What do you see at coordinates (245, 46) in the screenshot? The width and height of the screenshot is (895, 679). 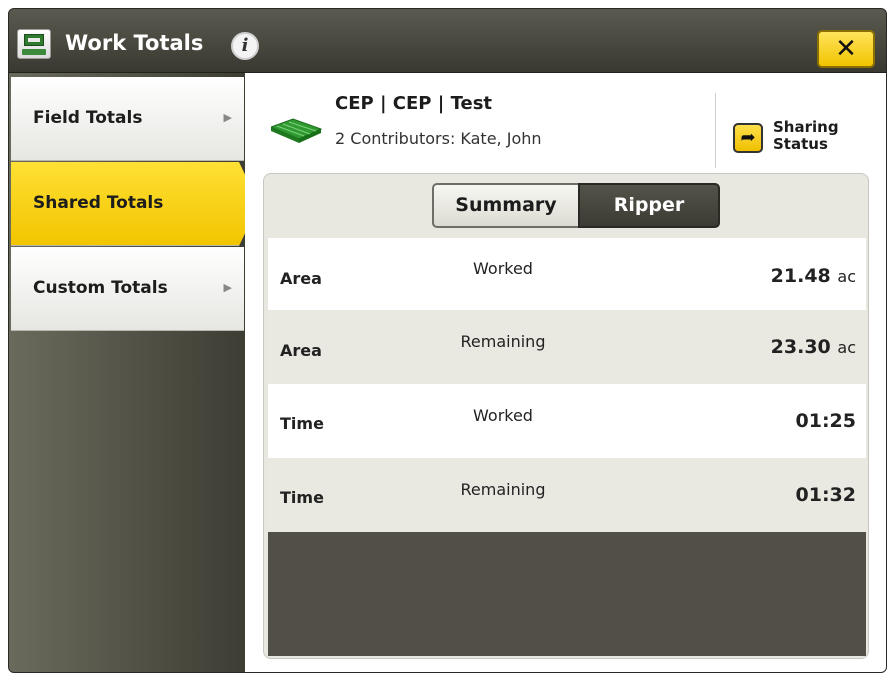 I see `info-icon: i` at bounding box center [245, 46].